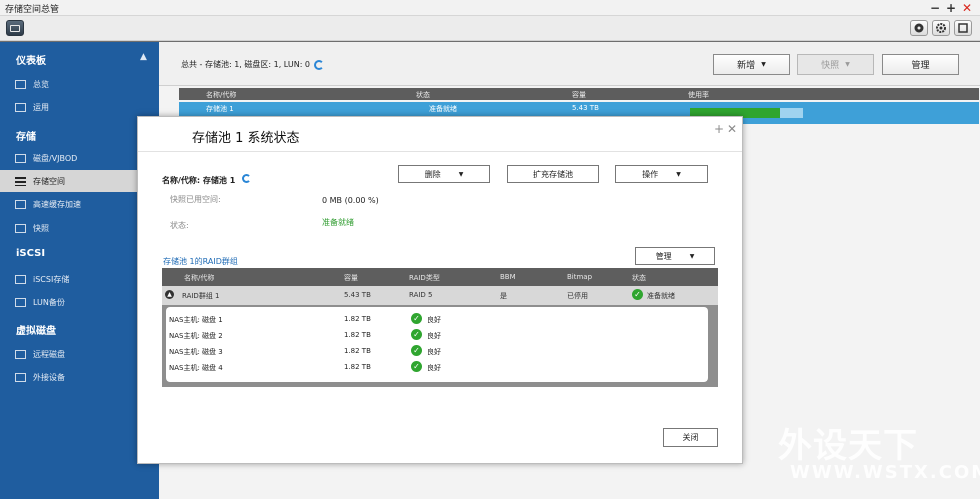 The width and height of the screenshot is (980, 499). What do you see at coordinates (49, 354) in the screenshot?
I see `sidebar-item-label: 远程磁盘` at bounding box center [49, 354].